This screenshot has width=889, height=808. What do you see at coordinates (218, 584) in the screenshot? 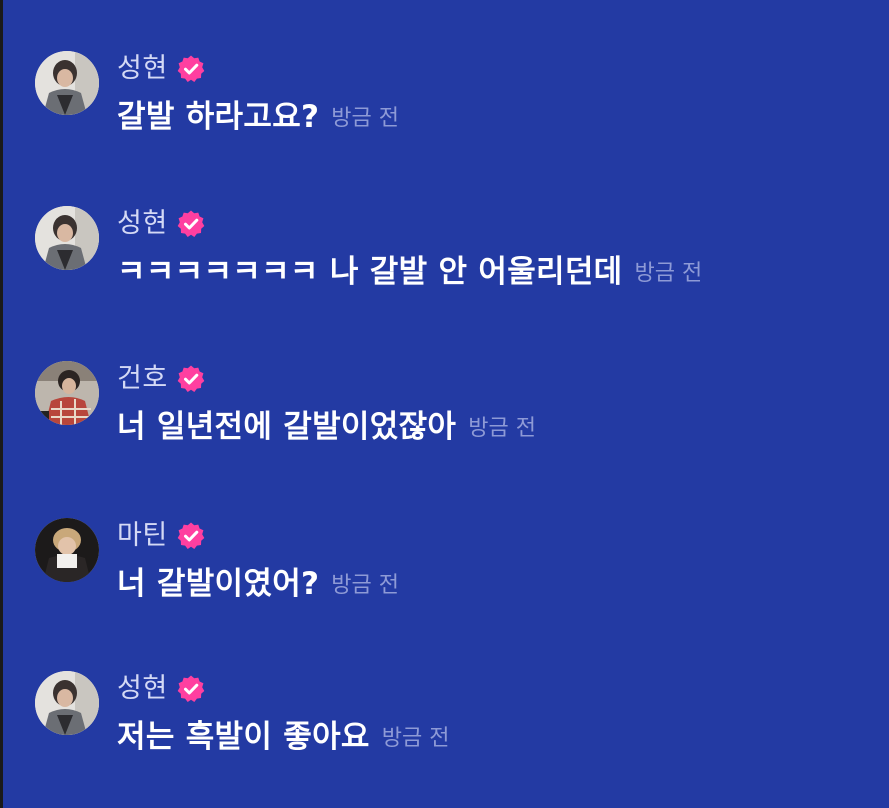
I see `message-text: 너 갈발이였어?` at bounding box center [218, 584].